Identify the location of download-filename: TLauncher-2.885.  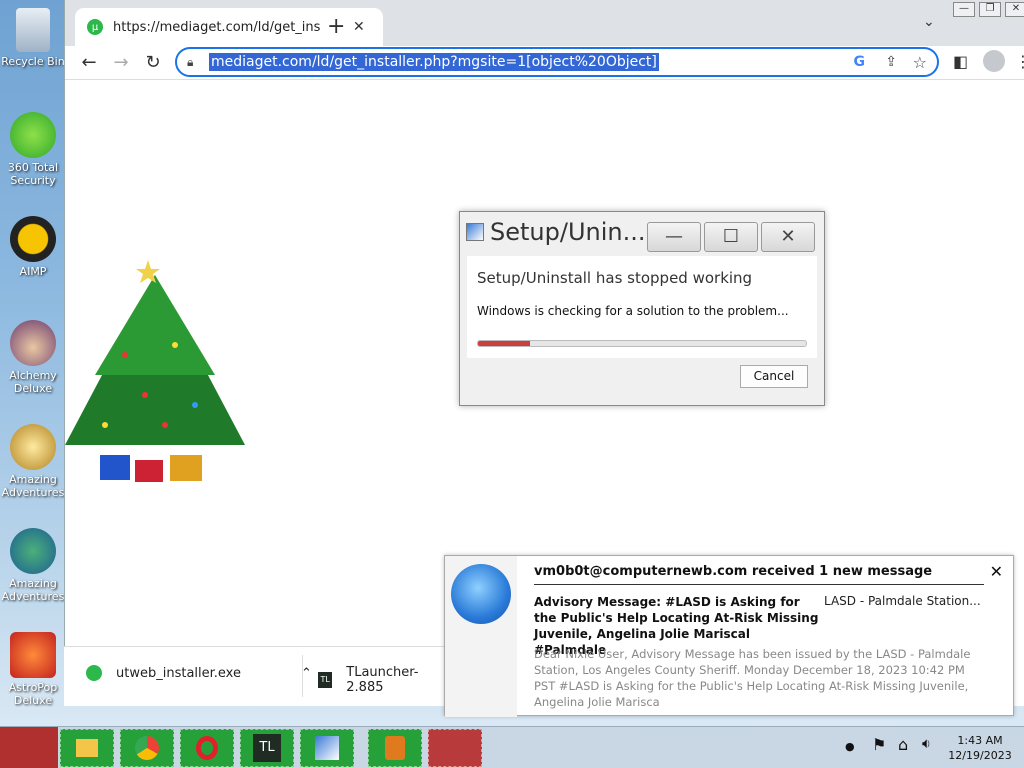
(382, 680).